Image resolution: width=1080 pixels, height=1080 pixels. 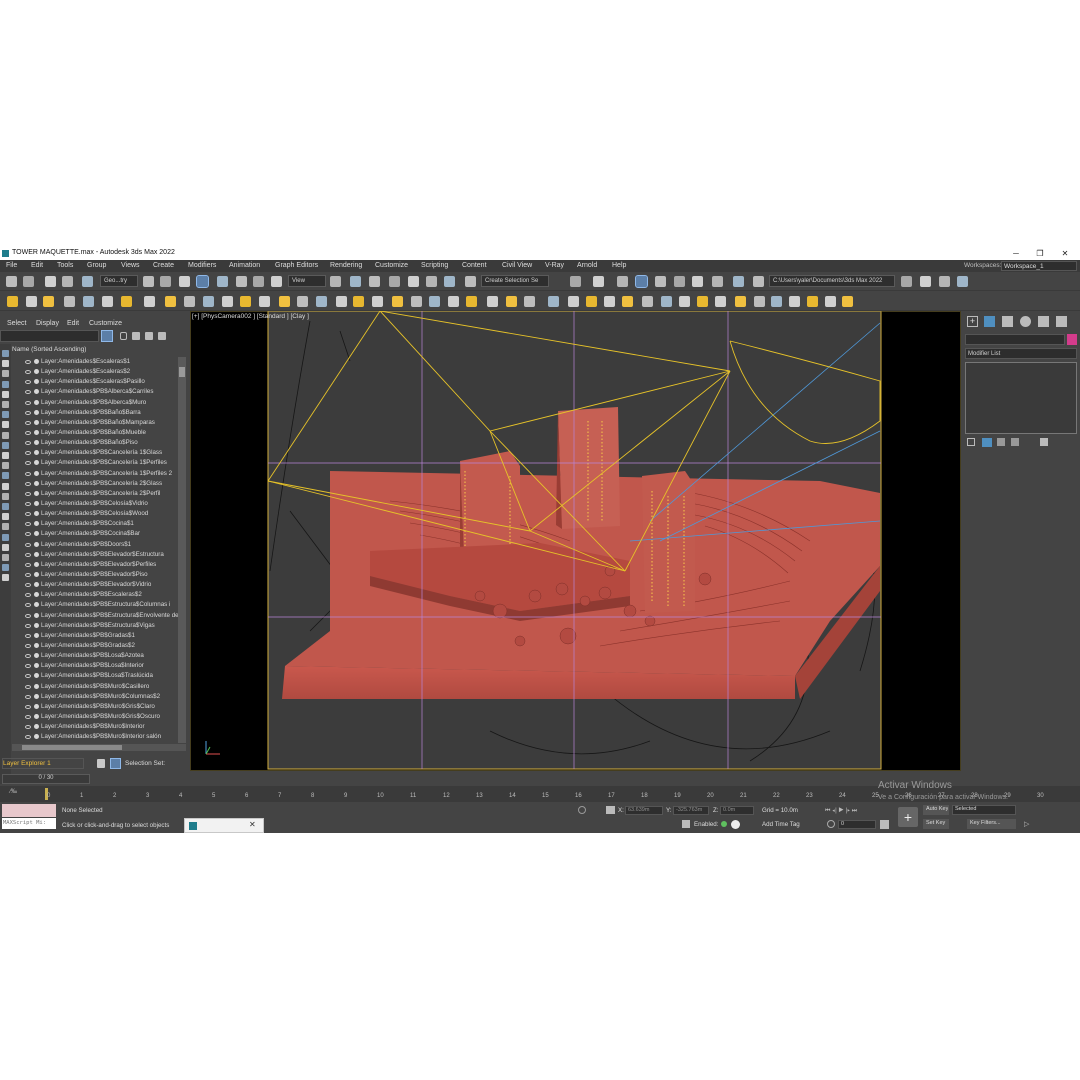 I want to click on menu-rendering: Rendering, so click(x=346, y=265).